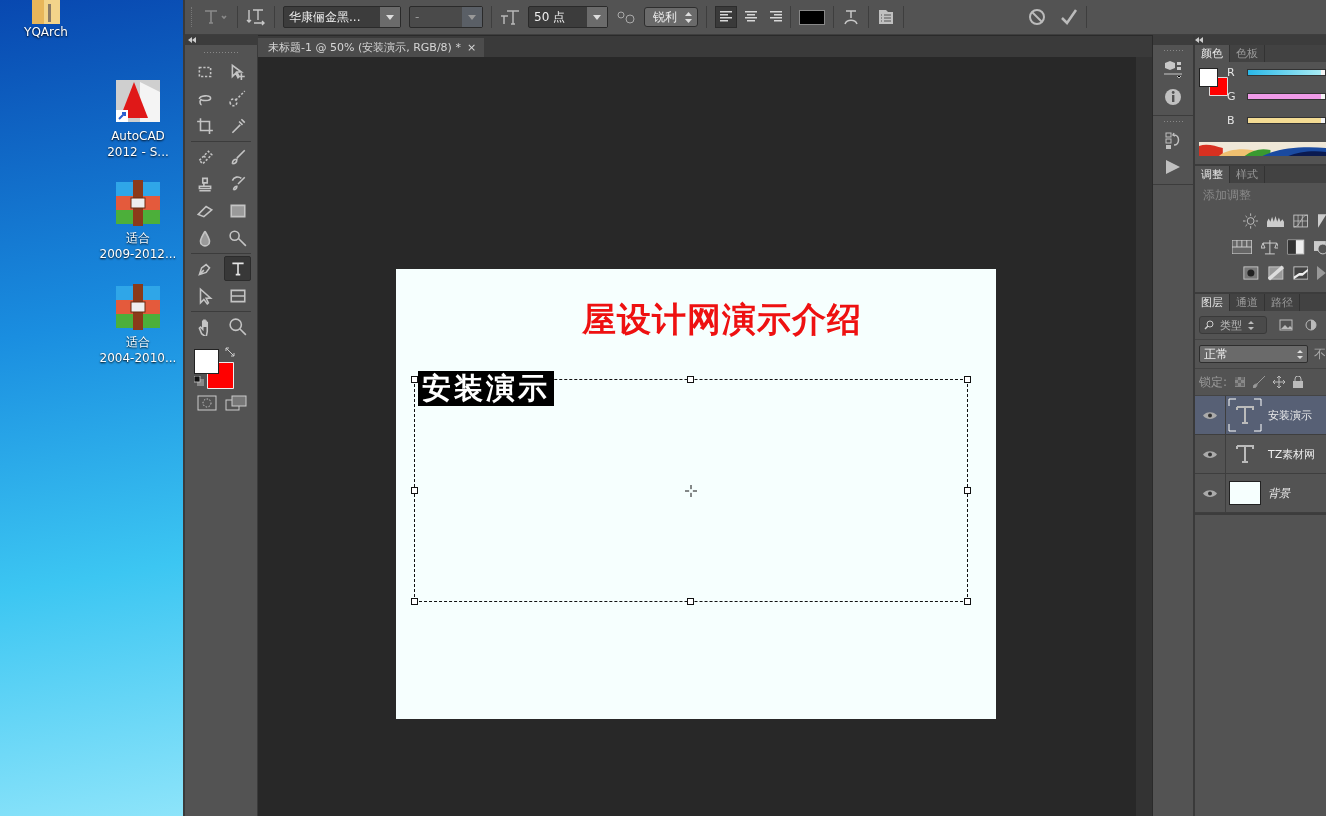 The height and width of the screenshot is (816, 1326). What do you see at coordinates (691, 490) in the screenshot?
I see `crosshair-icon` at bounding box center [691, 490].